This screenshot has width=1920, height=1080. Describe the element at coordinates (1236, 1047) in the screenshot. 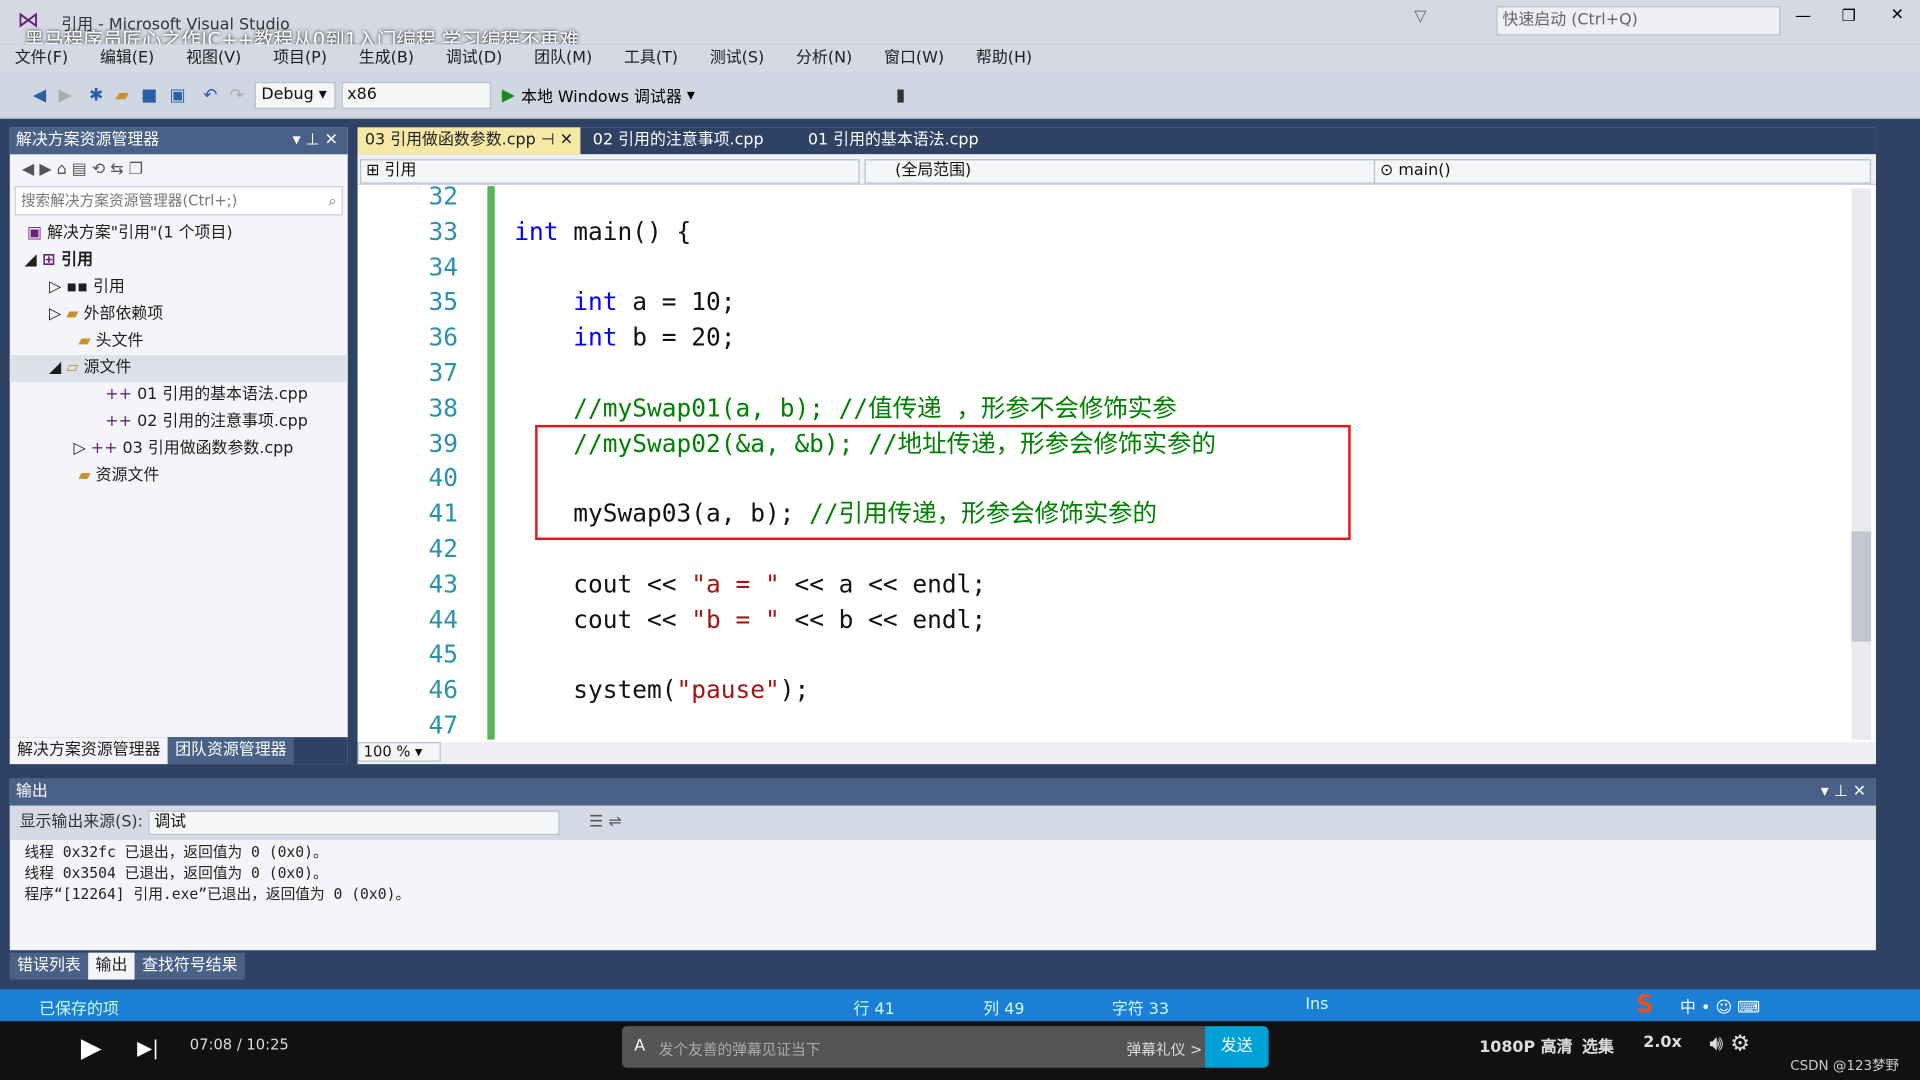

I see `send-button: 发送` at that location.